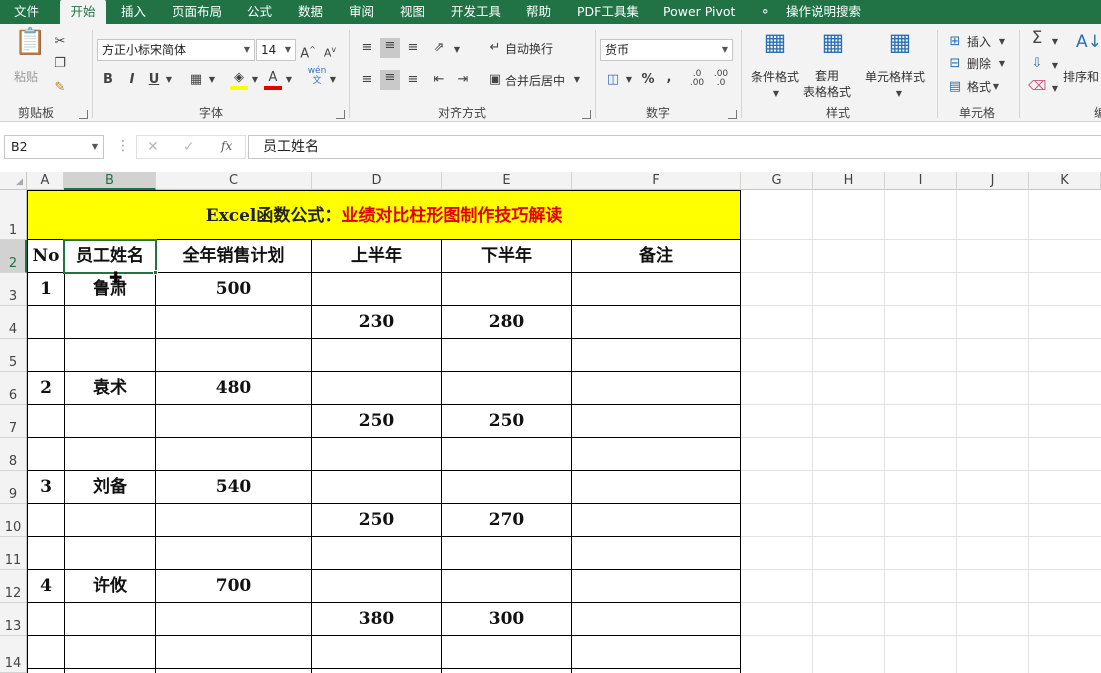  I want to click on data-cell: 4, so click(46, 586).